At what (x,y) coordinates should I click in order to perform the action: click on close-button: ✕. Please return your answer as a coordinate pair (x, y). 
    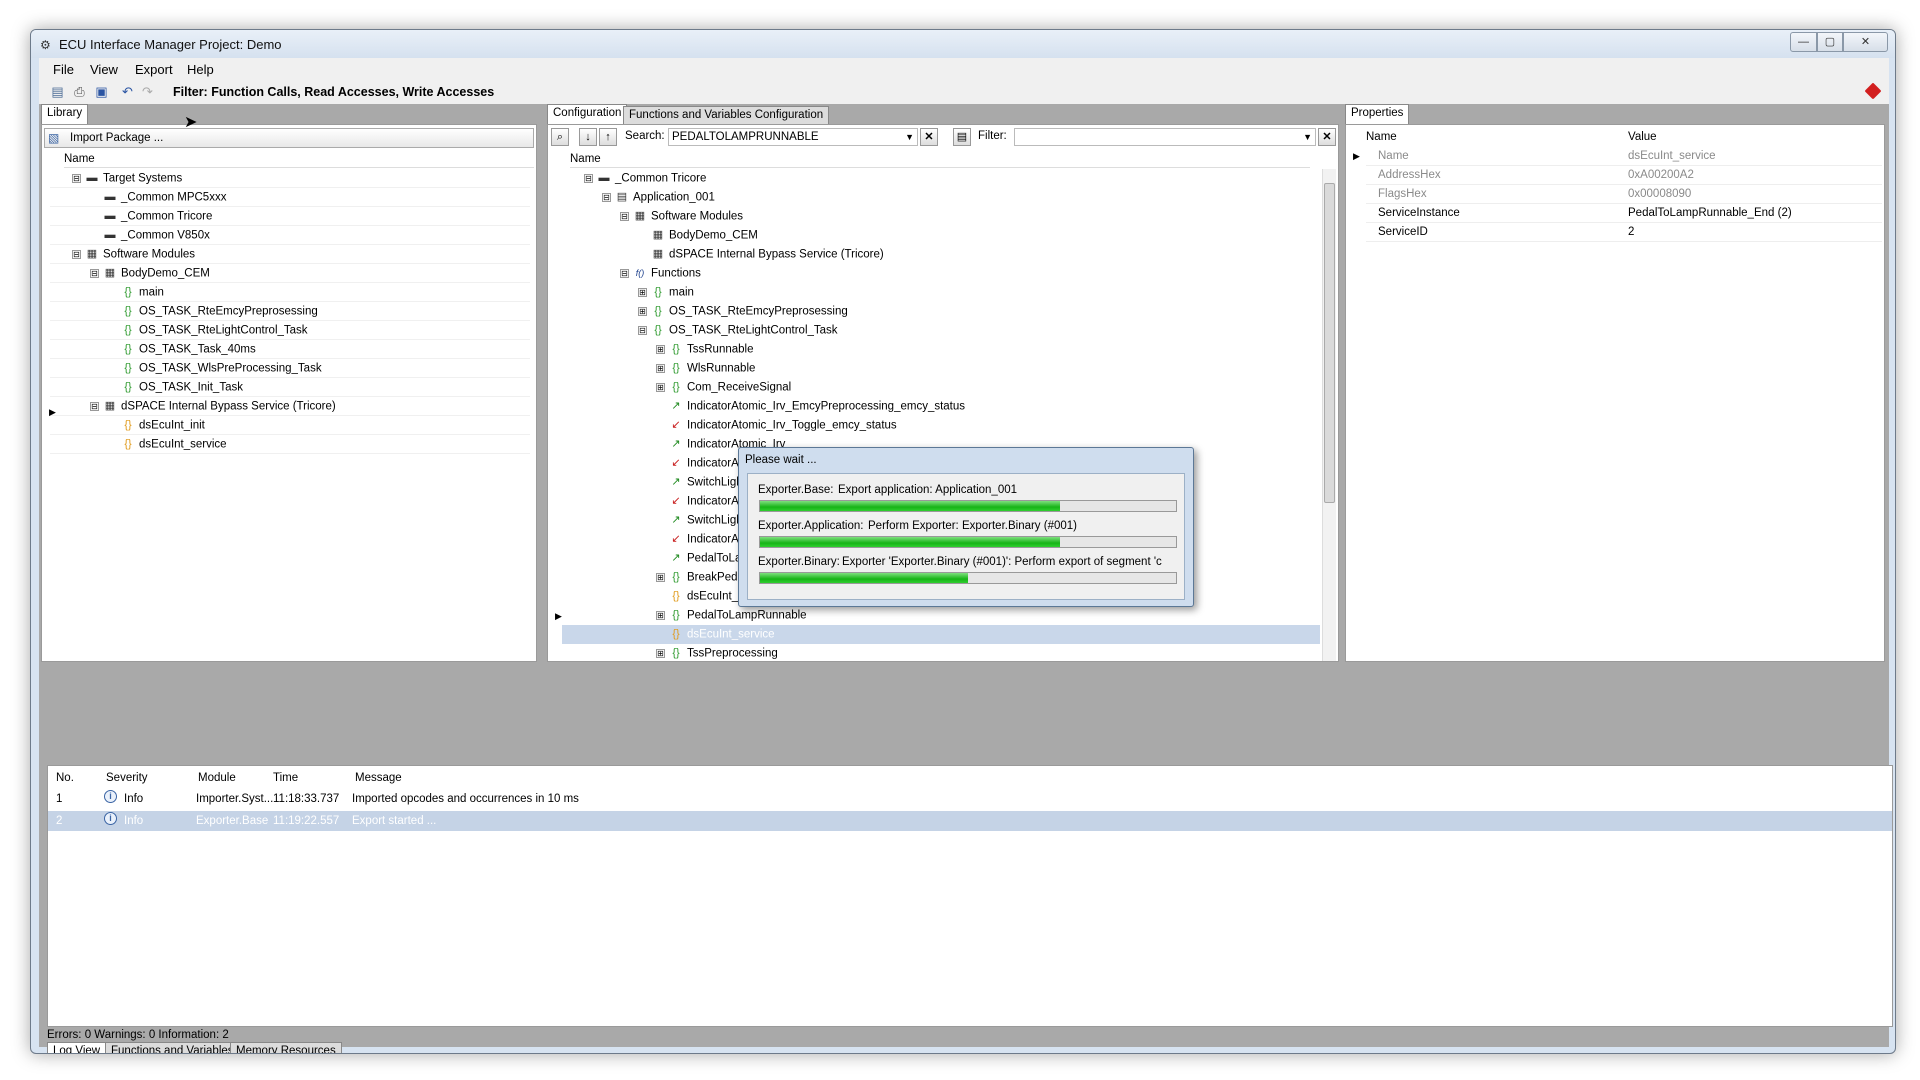
    Looking at the image, I should click on (1865, 42).